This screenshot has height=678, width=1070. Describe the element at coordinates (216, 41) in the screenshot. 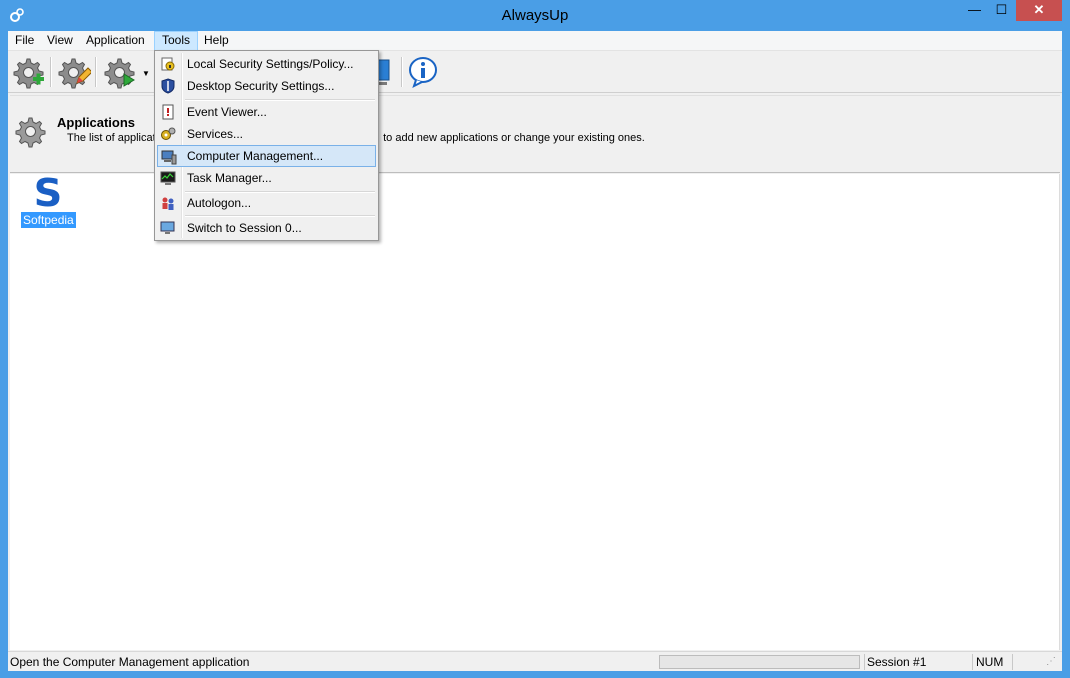

I see `menu-help: Help` at that location.